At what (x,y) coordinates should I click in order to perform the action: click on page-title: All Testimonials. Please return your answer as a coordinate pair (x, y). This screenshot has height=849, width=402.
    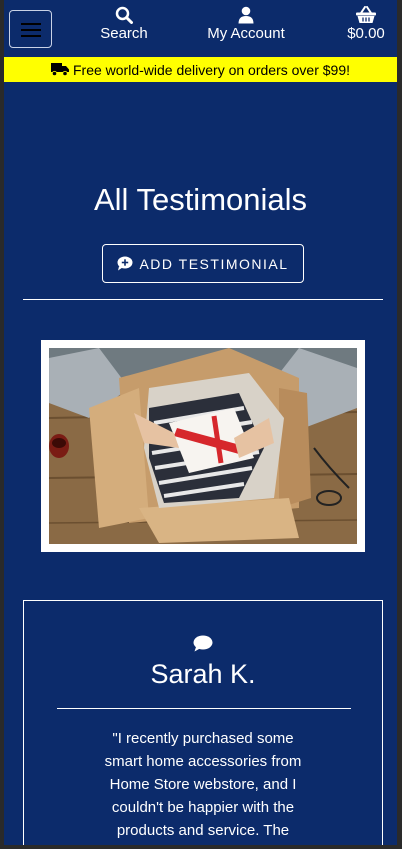
    Looking at the image, I should click on (200, 199).